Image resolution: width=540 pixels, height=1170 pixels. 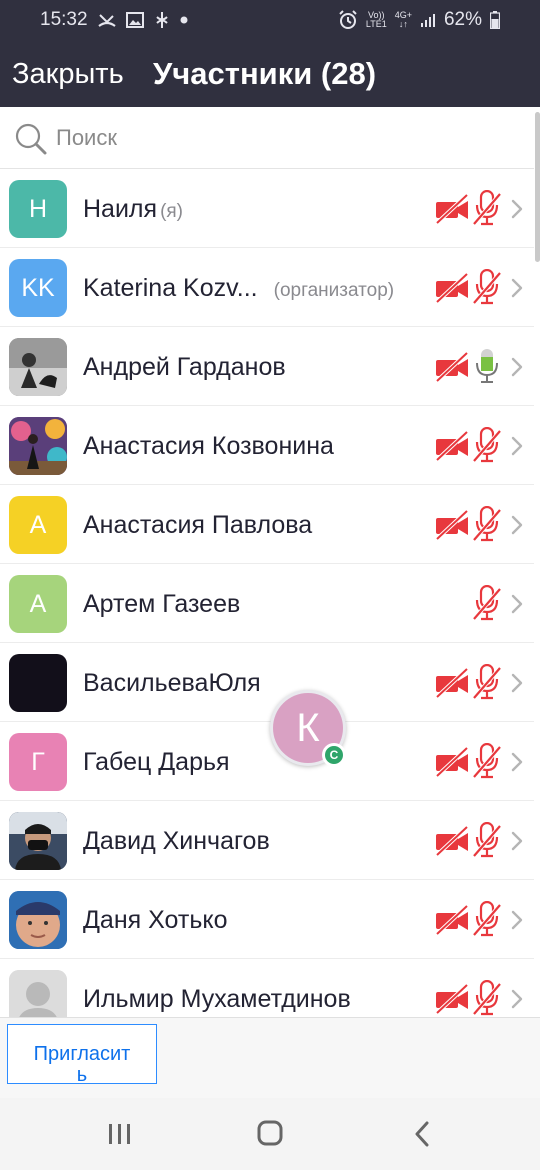 I want to click on participant-name-group: Наиля (я), so click(x=133, y=209).